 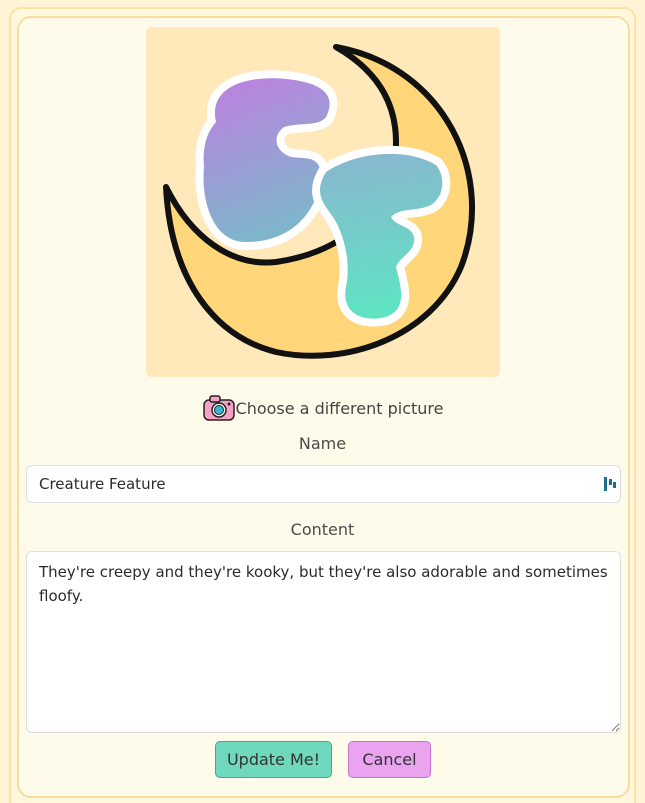 I want to click on choose-picture-label: Choose a different picture, so click(x=339, y=408).